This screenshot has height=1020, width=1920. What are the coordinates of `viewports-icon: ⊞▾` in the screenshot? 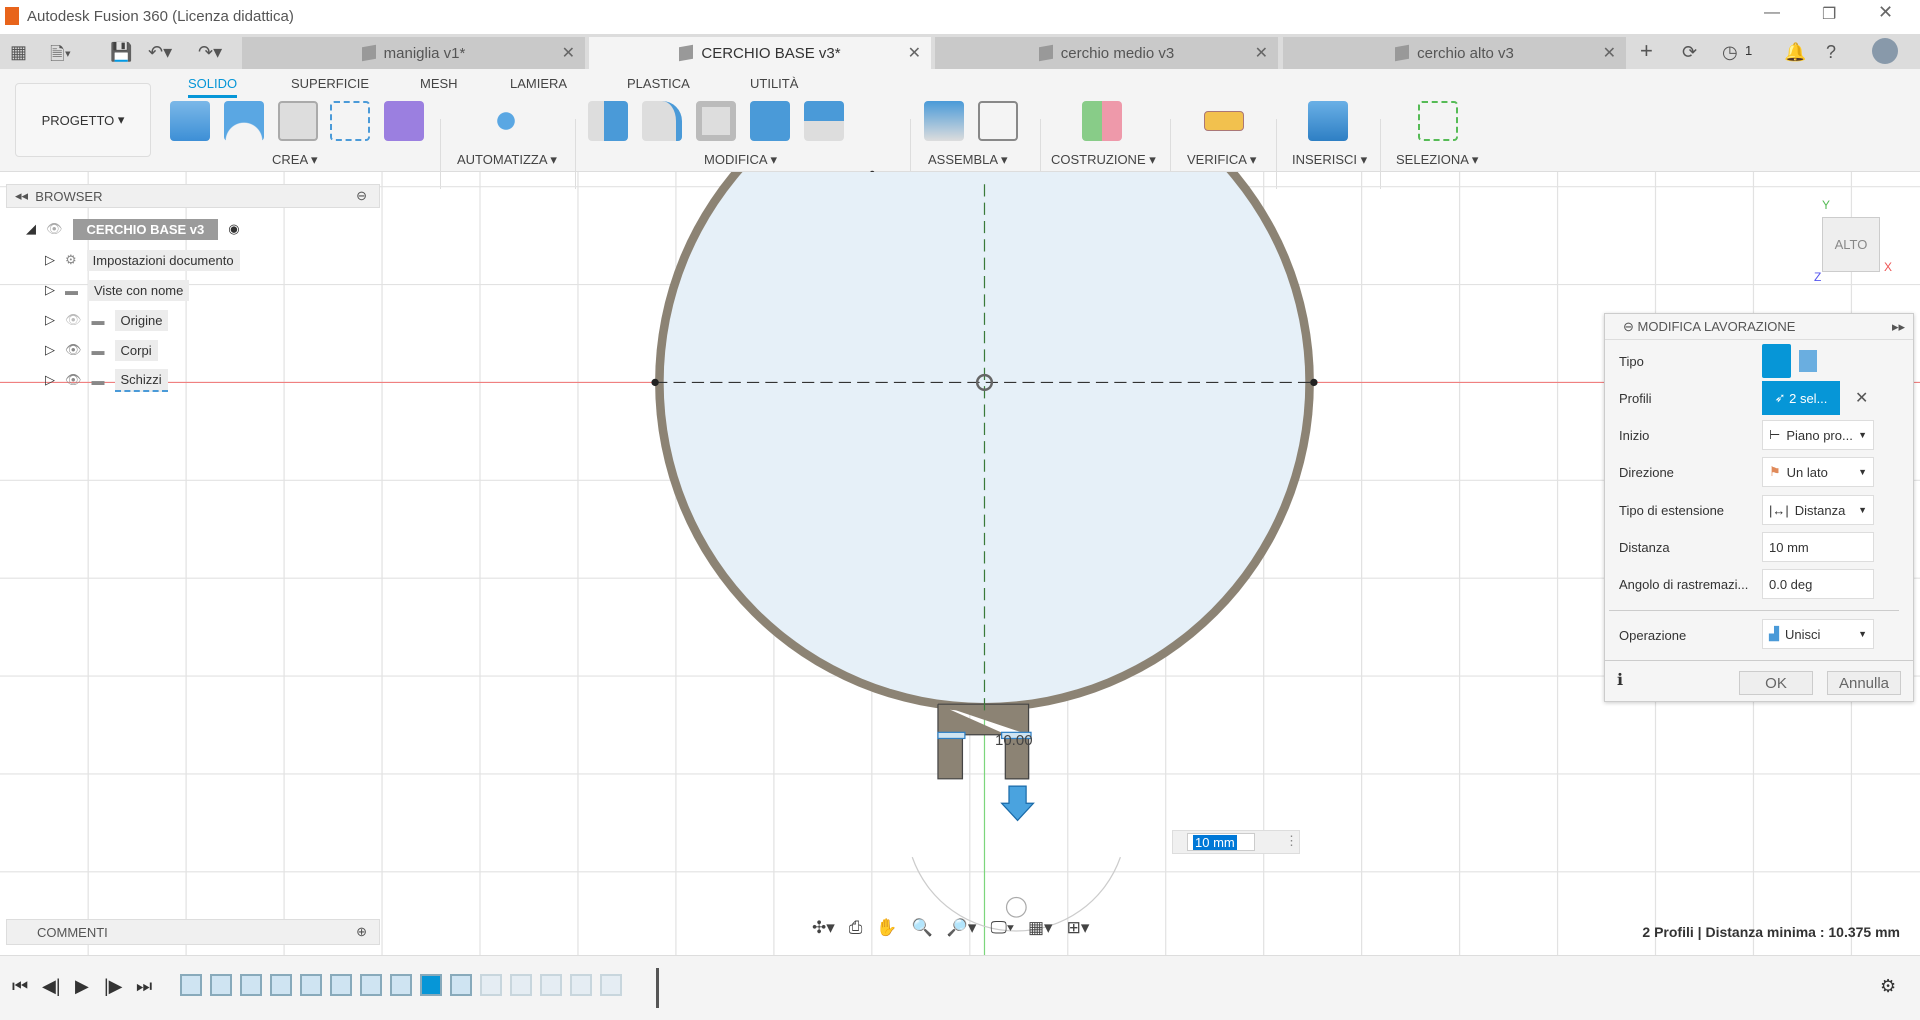 It's located at (1078, 928).